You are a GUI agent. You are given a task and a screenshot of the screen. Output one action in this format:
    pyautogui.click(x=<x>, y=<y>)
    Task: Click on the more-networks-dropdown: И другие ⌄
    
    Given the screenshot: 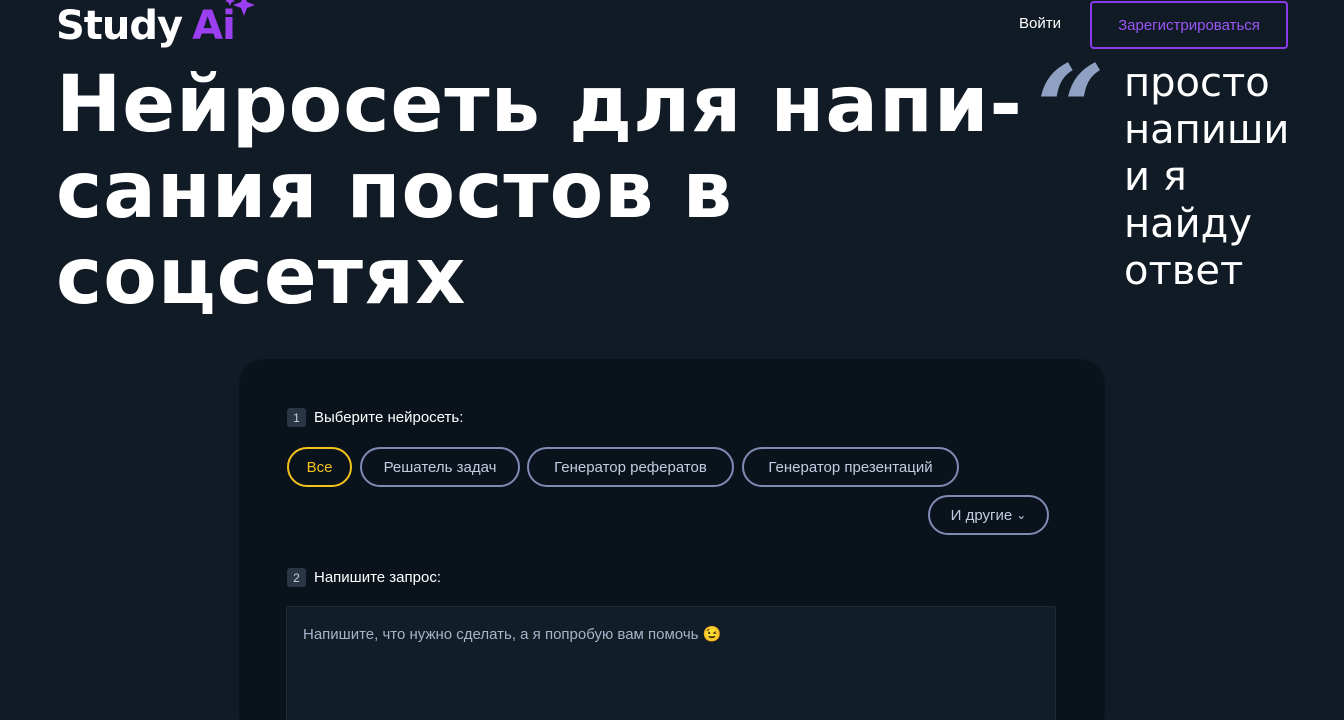 What is the action you would take?
    pyautogui.click(x=988, y=515)
    